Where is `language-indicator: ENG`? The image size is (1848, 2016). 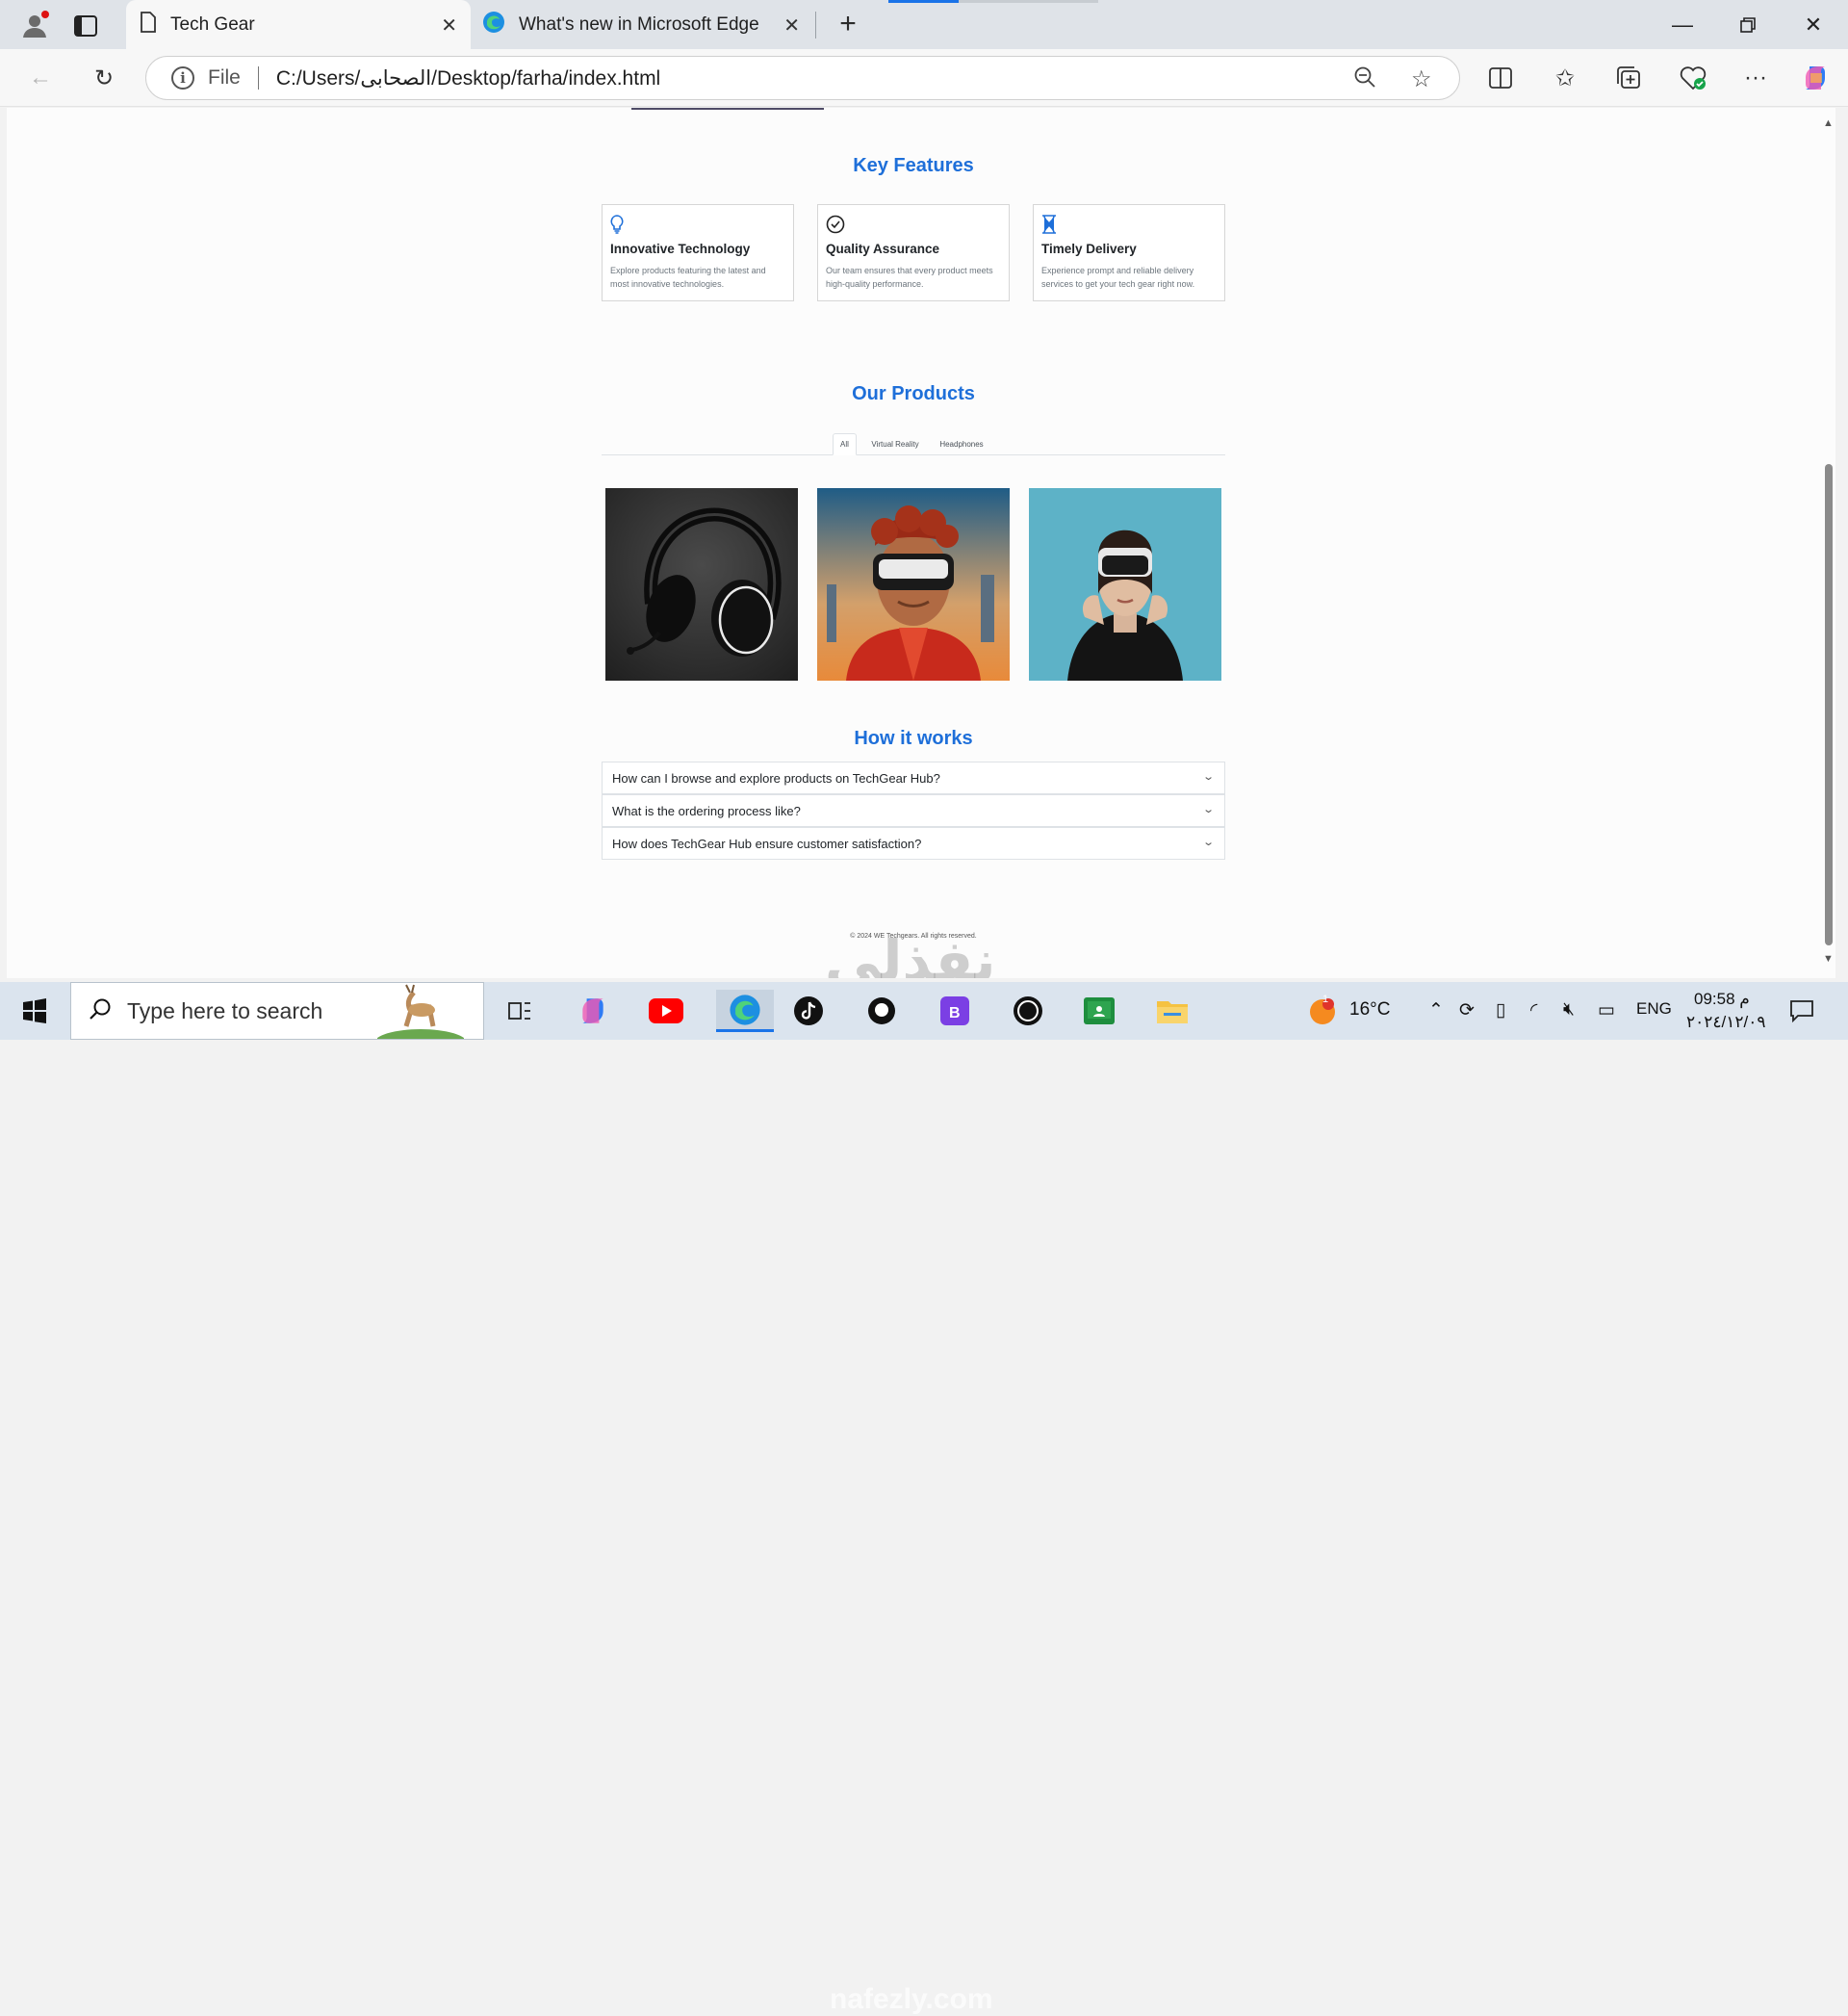
language-indicator: ENG is located at coordinates (1654, 1009).